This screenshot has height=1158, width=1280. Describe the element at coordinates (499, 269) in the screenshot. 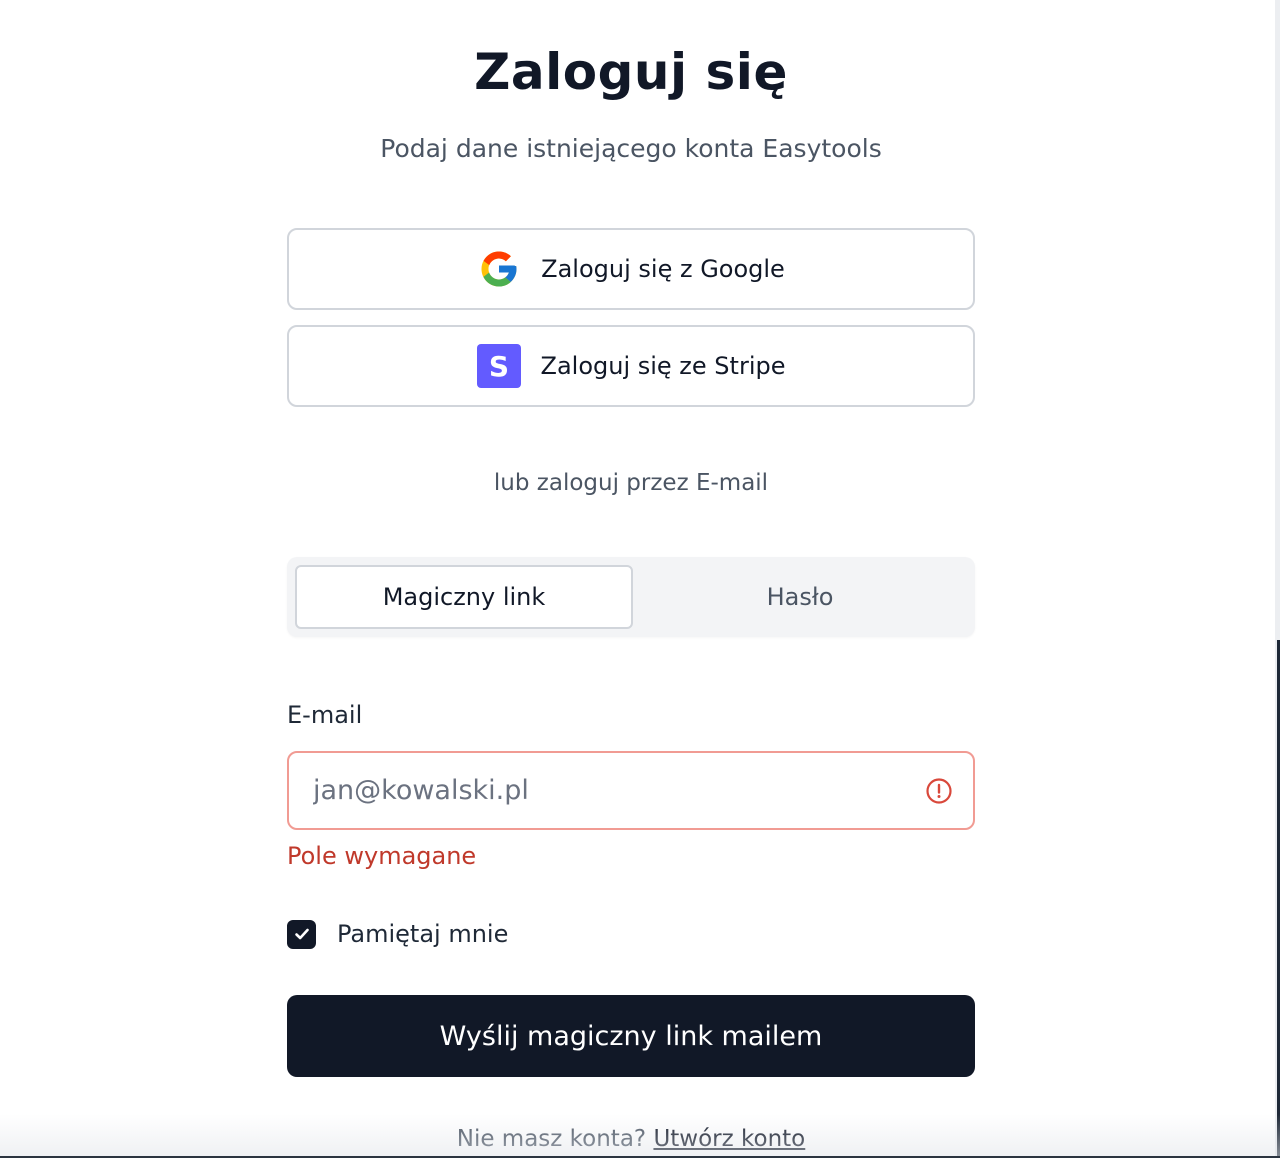

I see `google-icon` at that location.